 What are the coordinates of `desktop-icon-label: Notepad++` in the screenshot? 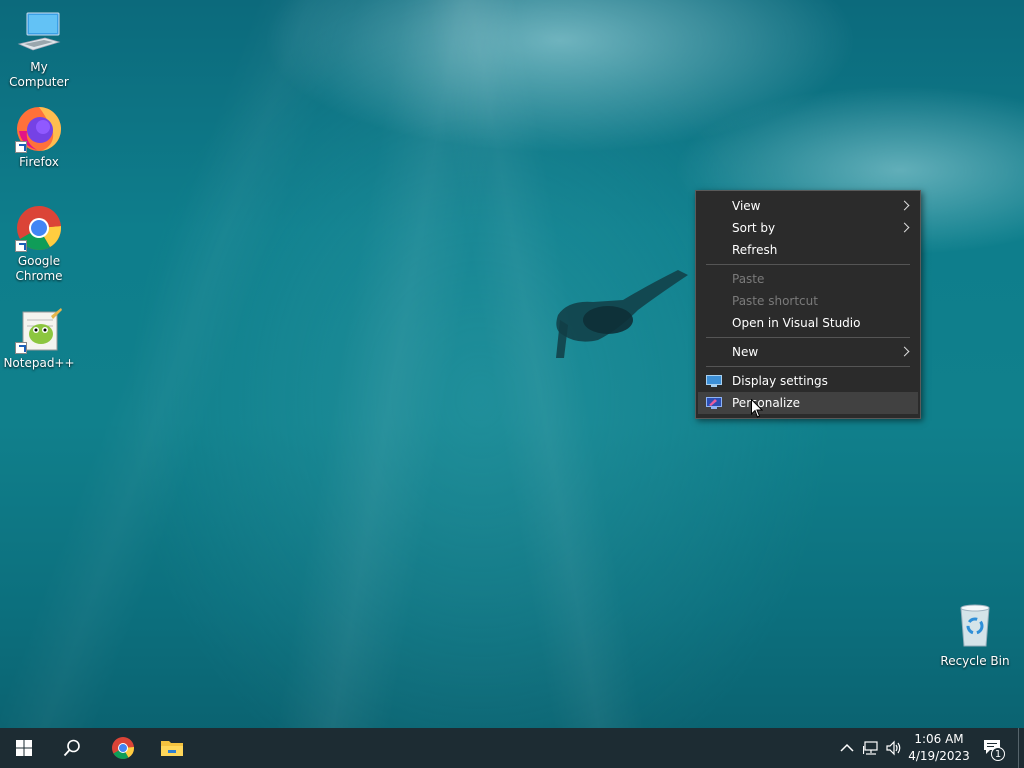 It's located at (39, 363).